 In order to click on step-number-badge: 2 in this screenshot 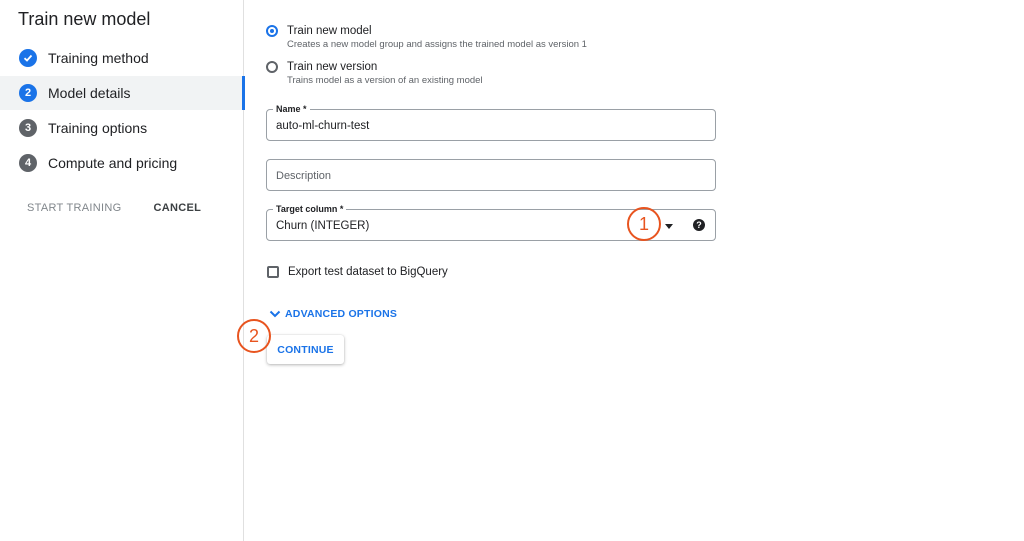, I will do `click(28, 93)`.